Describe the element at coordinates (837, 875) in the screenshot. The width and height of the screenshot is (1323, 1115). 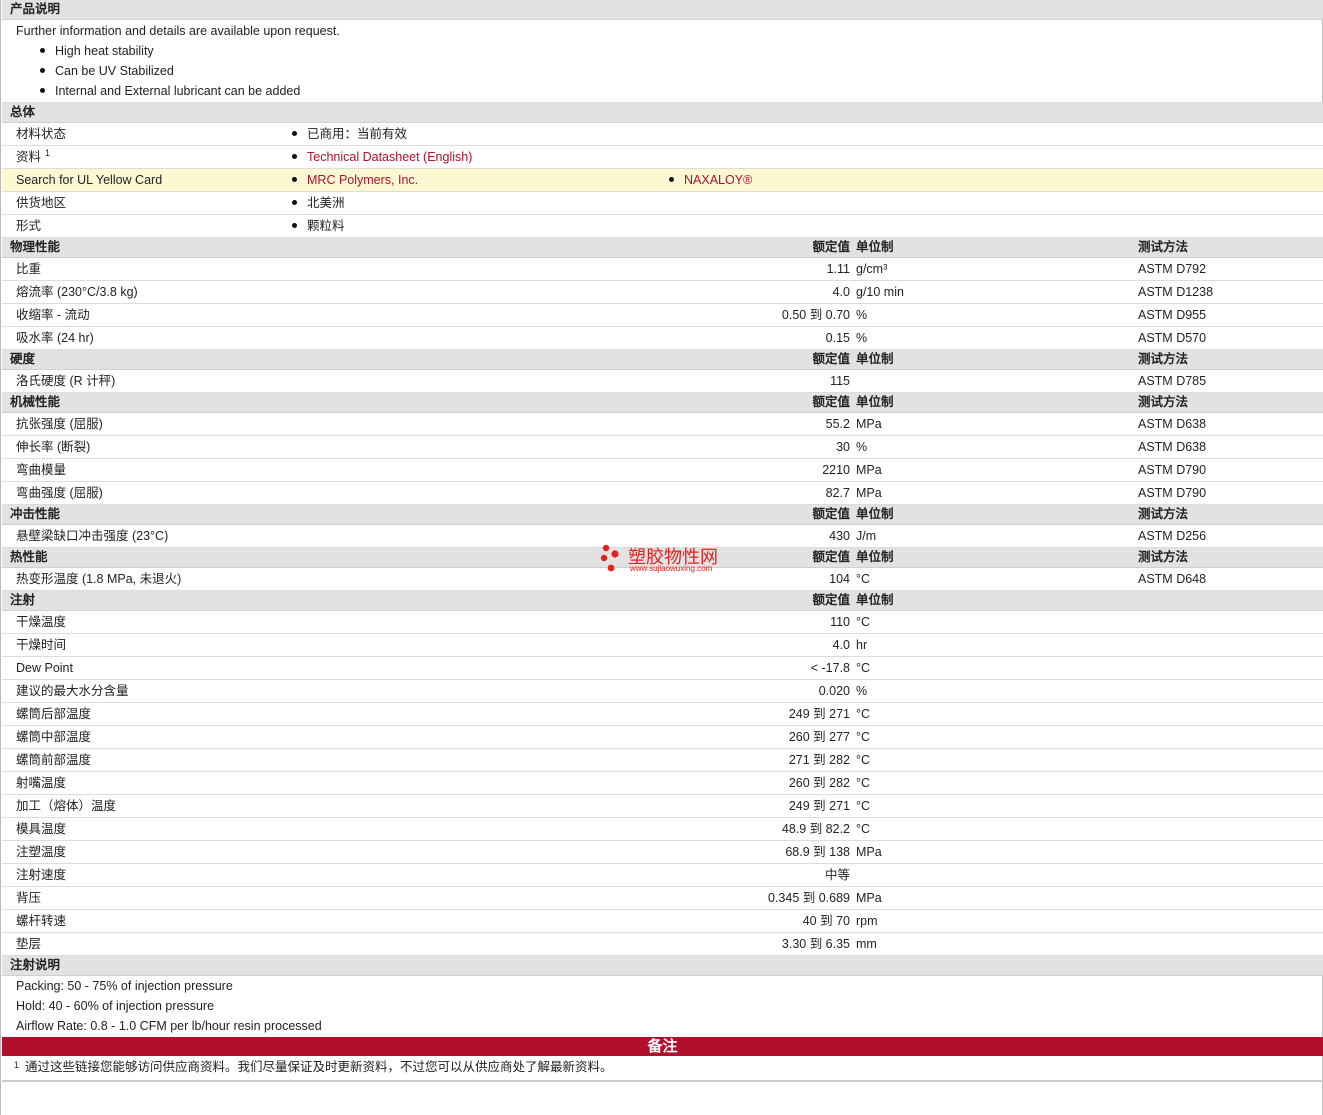
I see `property-value: 中等` at that location.